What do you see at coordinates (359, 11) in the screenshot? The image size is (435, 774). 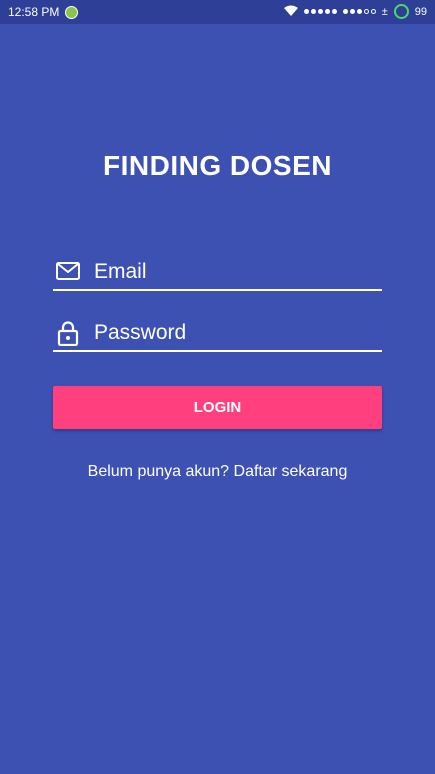 I see `signal-strength-secondary-icon` at bounding box center [359, 11].